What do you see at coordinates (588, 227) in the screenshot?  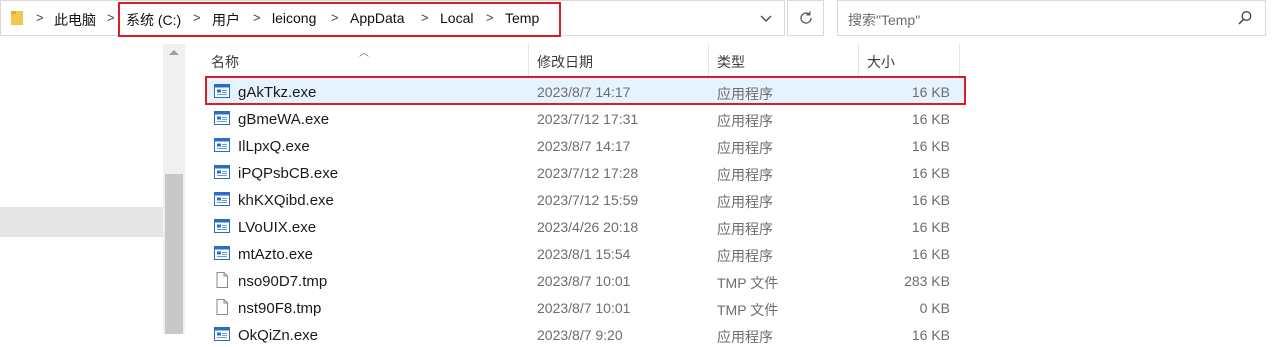 I see `file-modified-date: 2023/4/26 20:18` at bounding box center [588, 227].